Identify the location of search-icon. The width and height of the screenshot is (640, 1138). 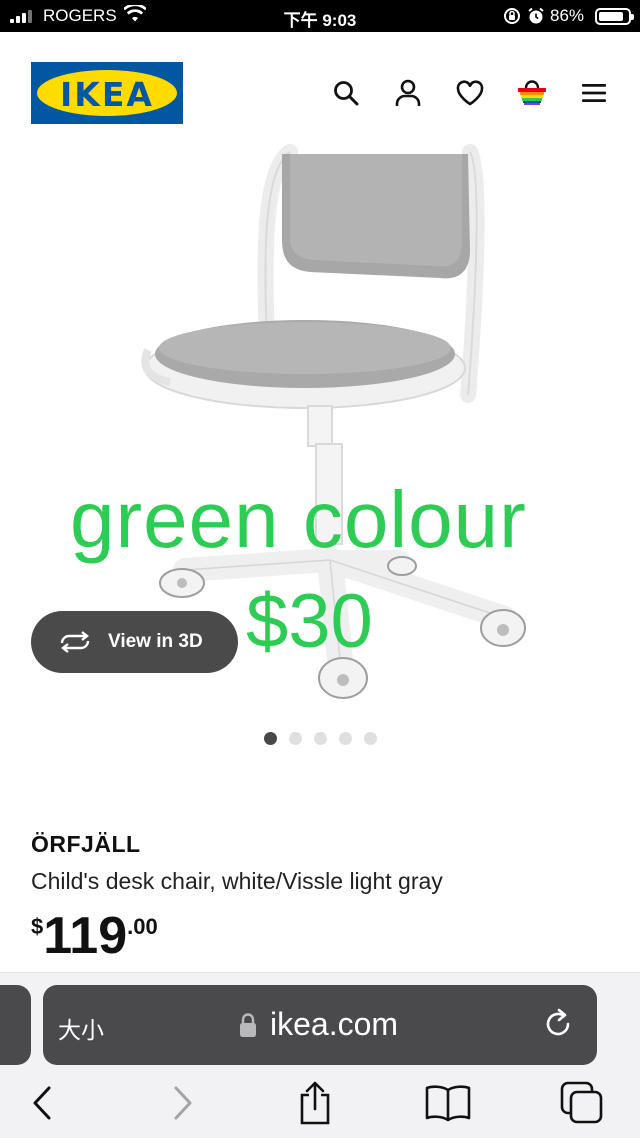
(346, 93).